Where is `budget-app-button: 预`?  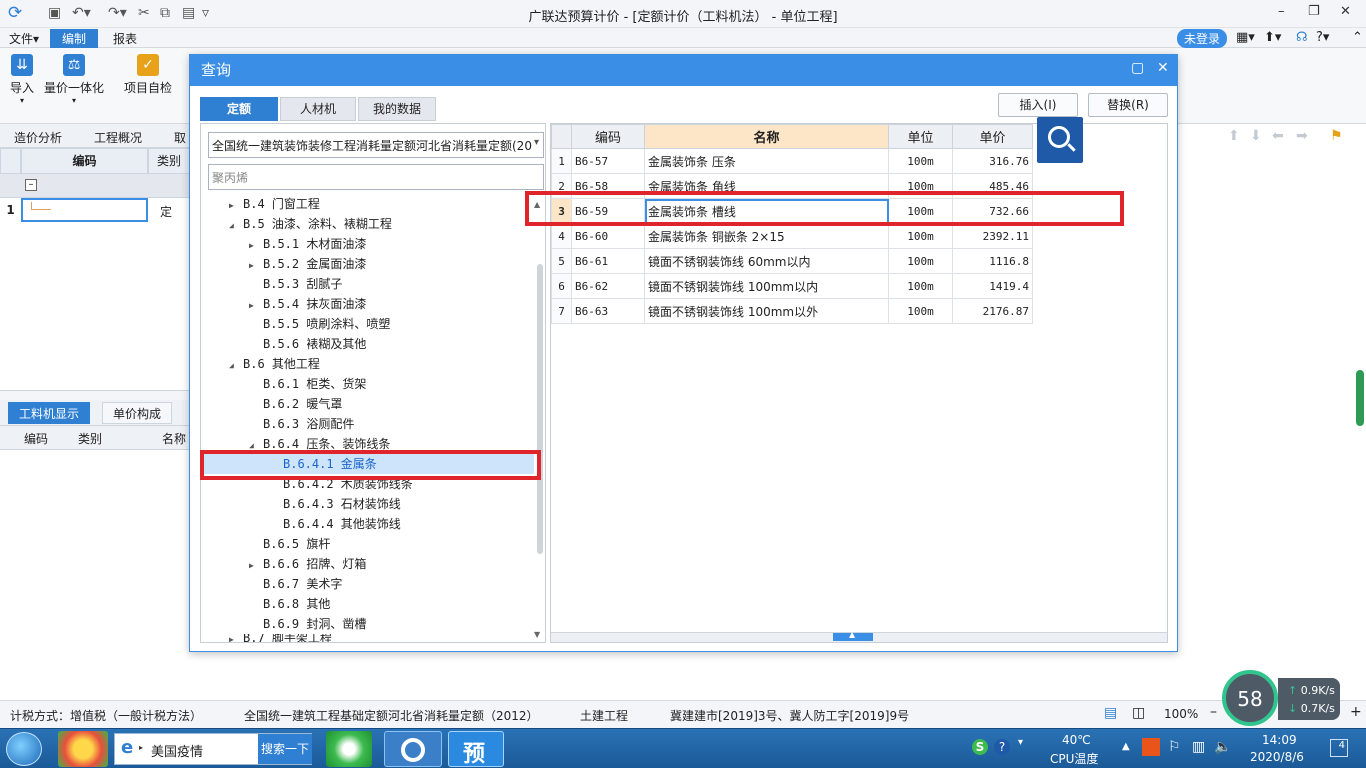 budget-app-button: 预 is located at coordinates (476, 749).